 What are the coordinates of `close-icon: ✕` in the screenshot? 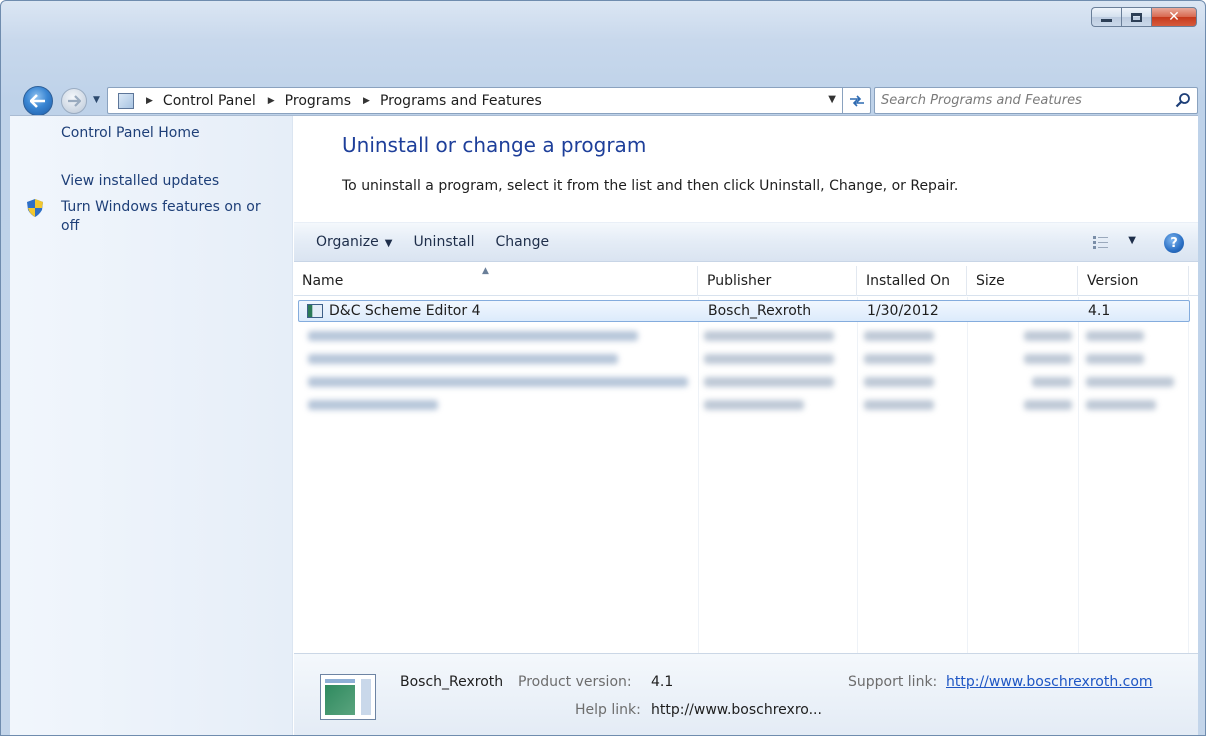 It's located at (1174, 17).